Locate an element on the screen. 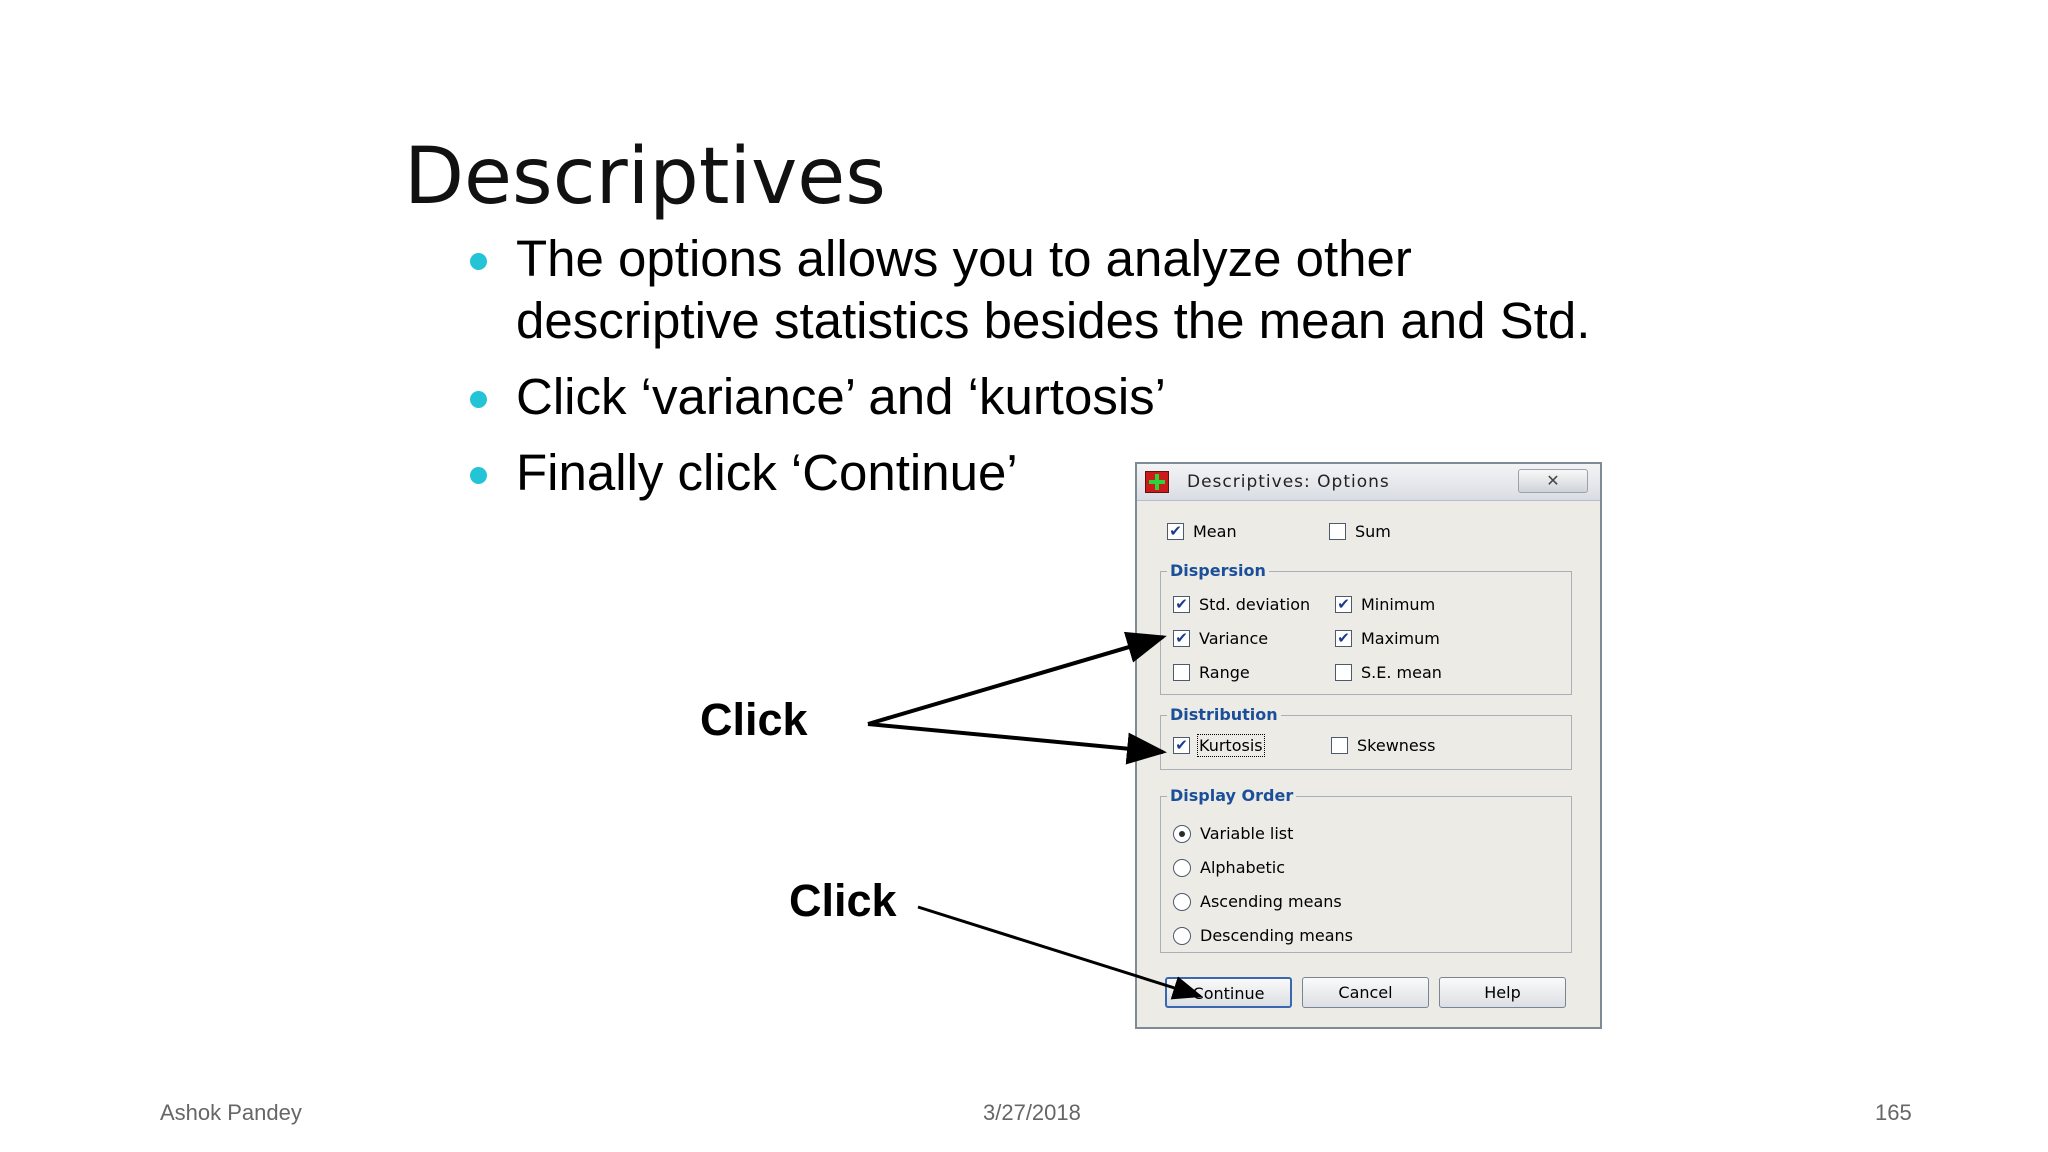 The image size is (2048, 1152). arrow-to-kurtosis is located at coordinates (1017, 743).